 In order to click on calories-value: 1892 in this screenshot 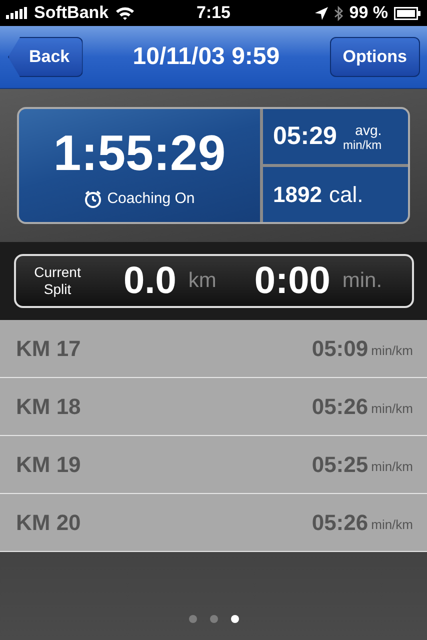, I will do `click(297, 195)`.